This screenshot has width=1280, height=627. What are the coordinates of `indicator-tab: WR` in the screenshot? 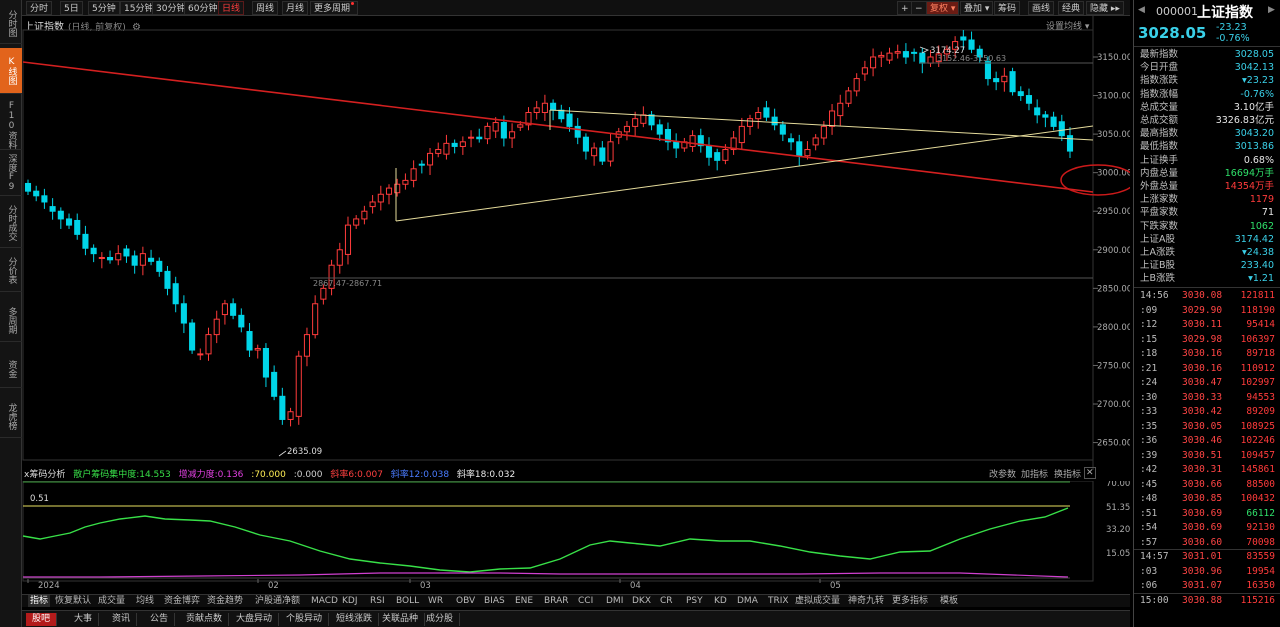 It's located at (435, 601).